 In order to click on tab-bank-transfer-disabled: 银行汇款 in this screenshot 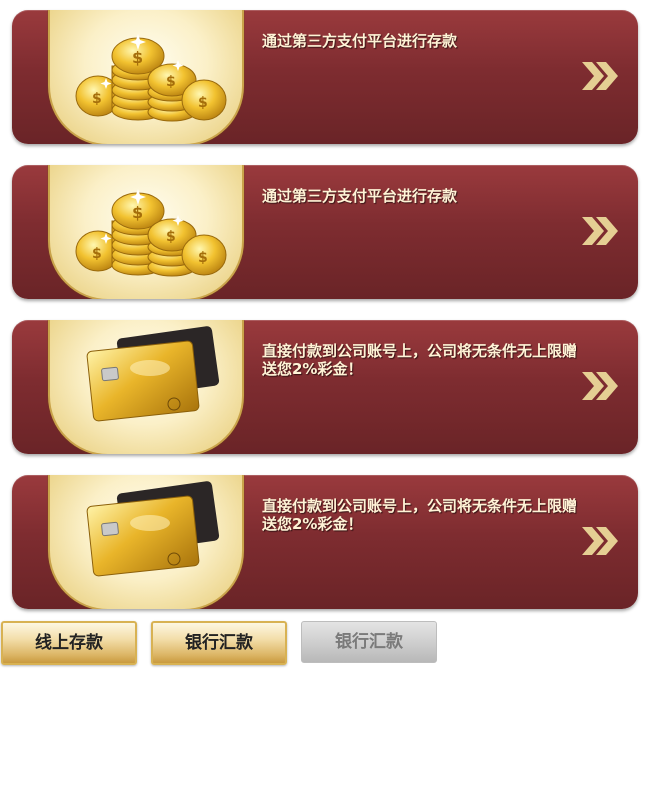, I will do `click(369, 642)`.